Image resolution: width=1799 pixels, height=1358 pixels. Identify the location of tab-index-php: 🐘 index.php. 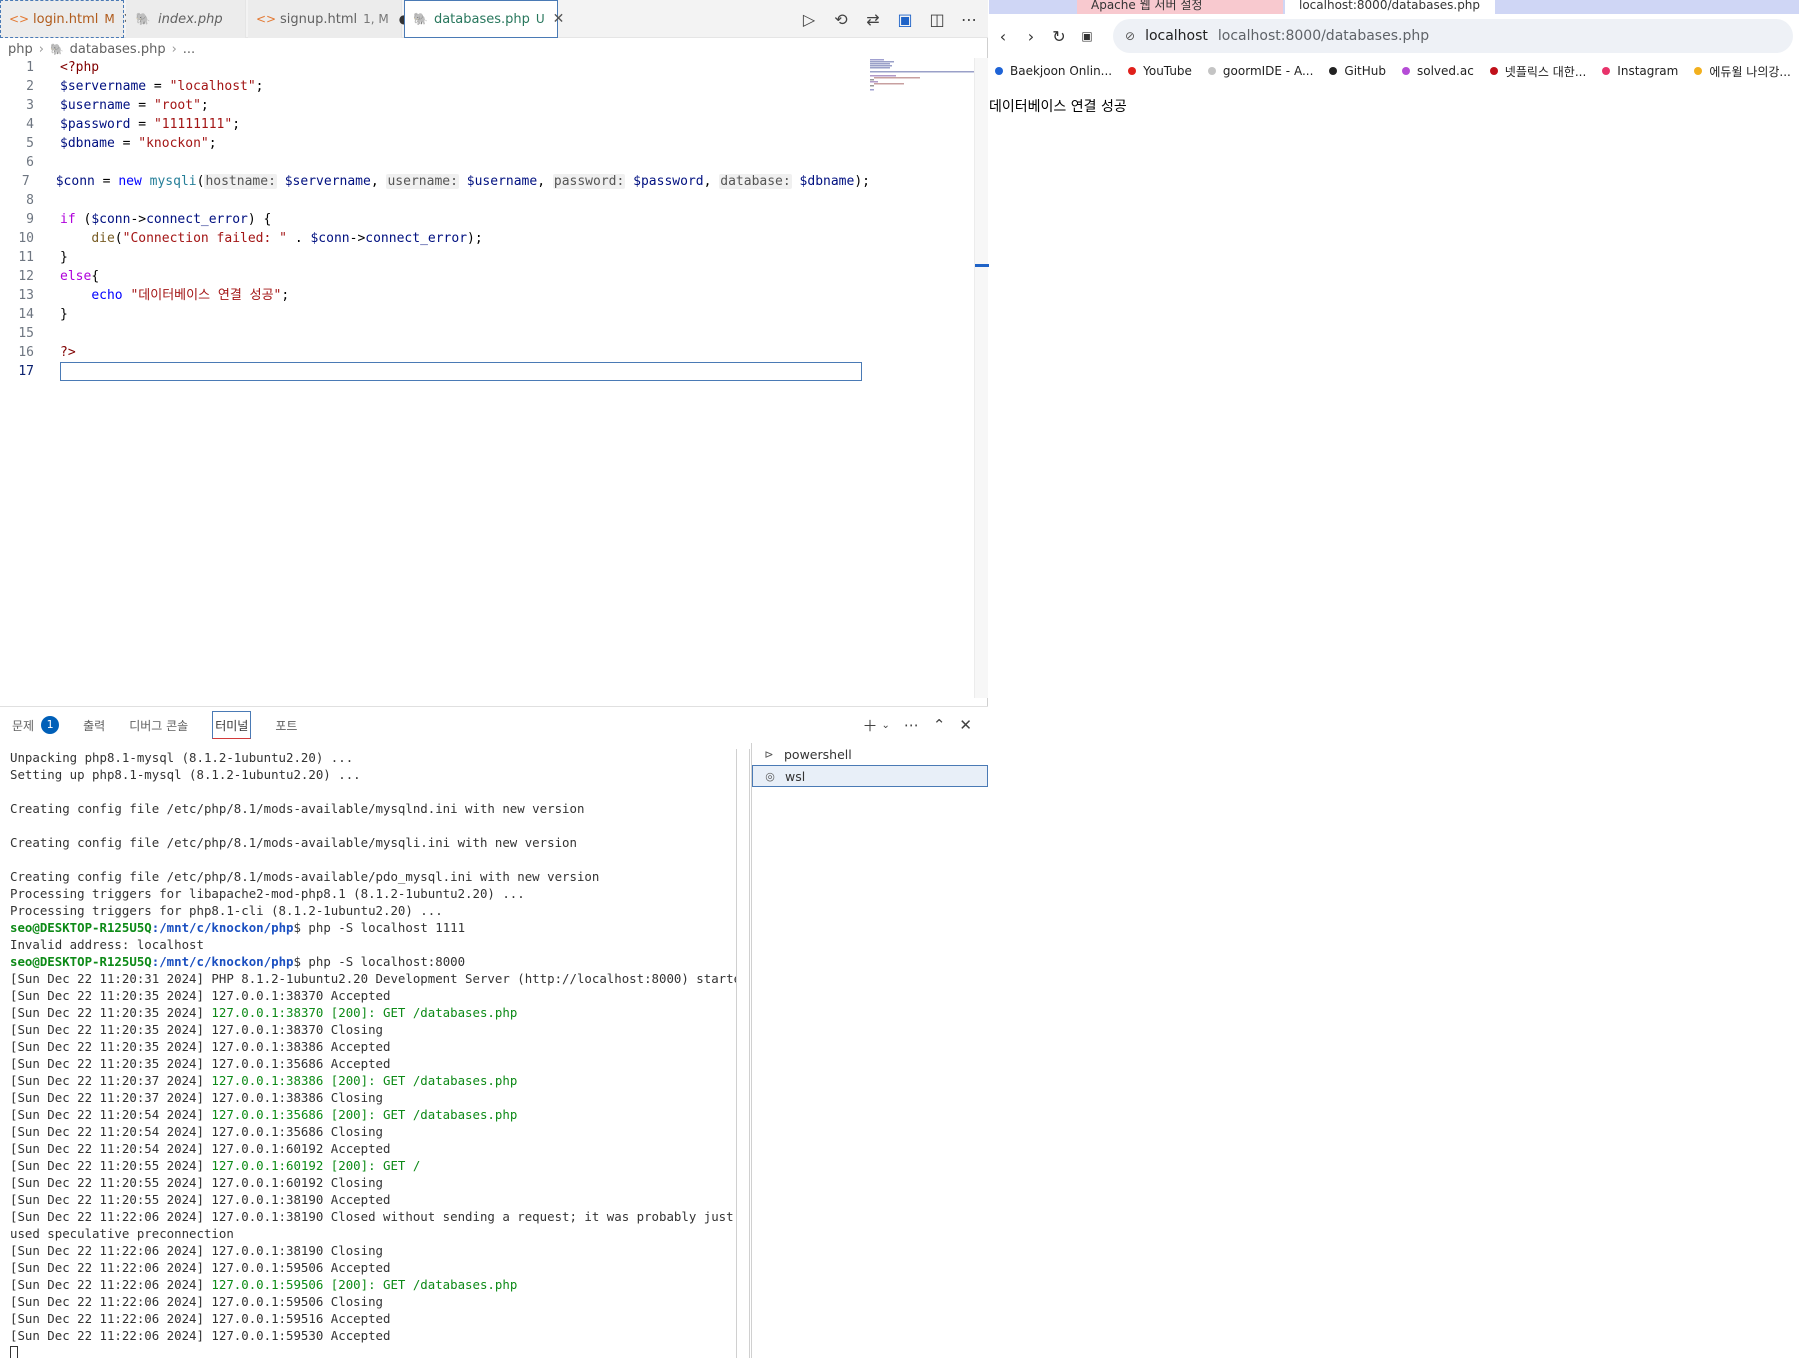
(186, 19).